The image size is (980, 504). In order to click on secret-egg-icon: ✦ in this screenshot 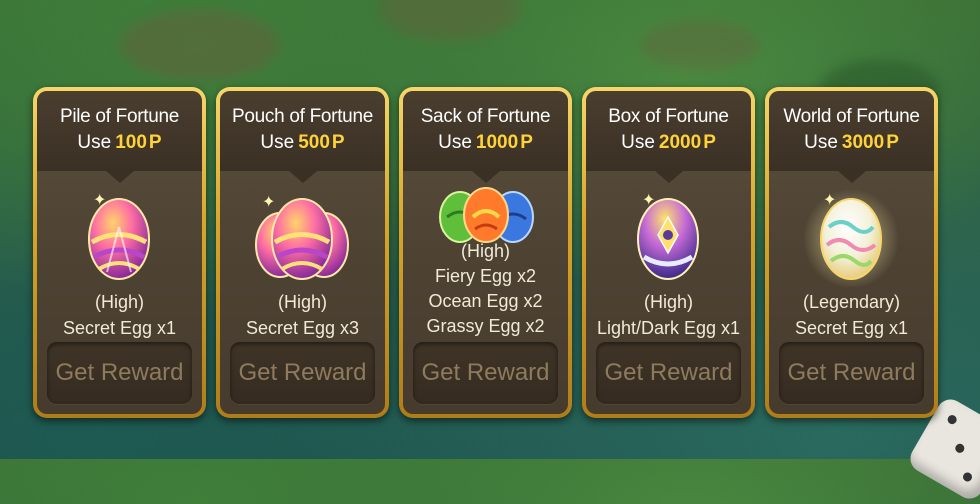, I will do `click(119, 237)`.